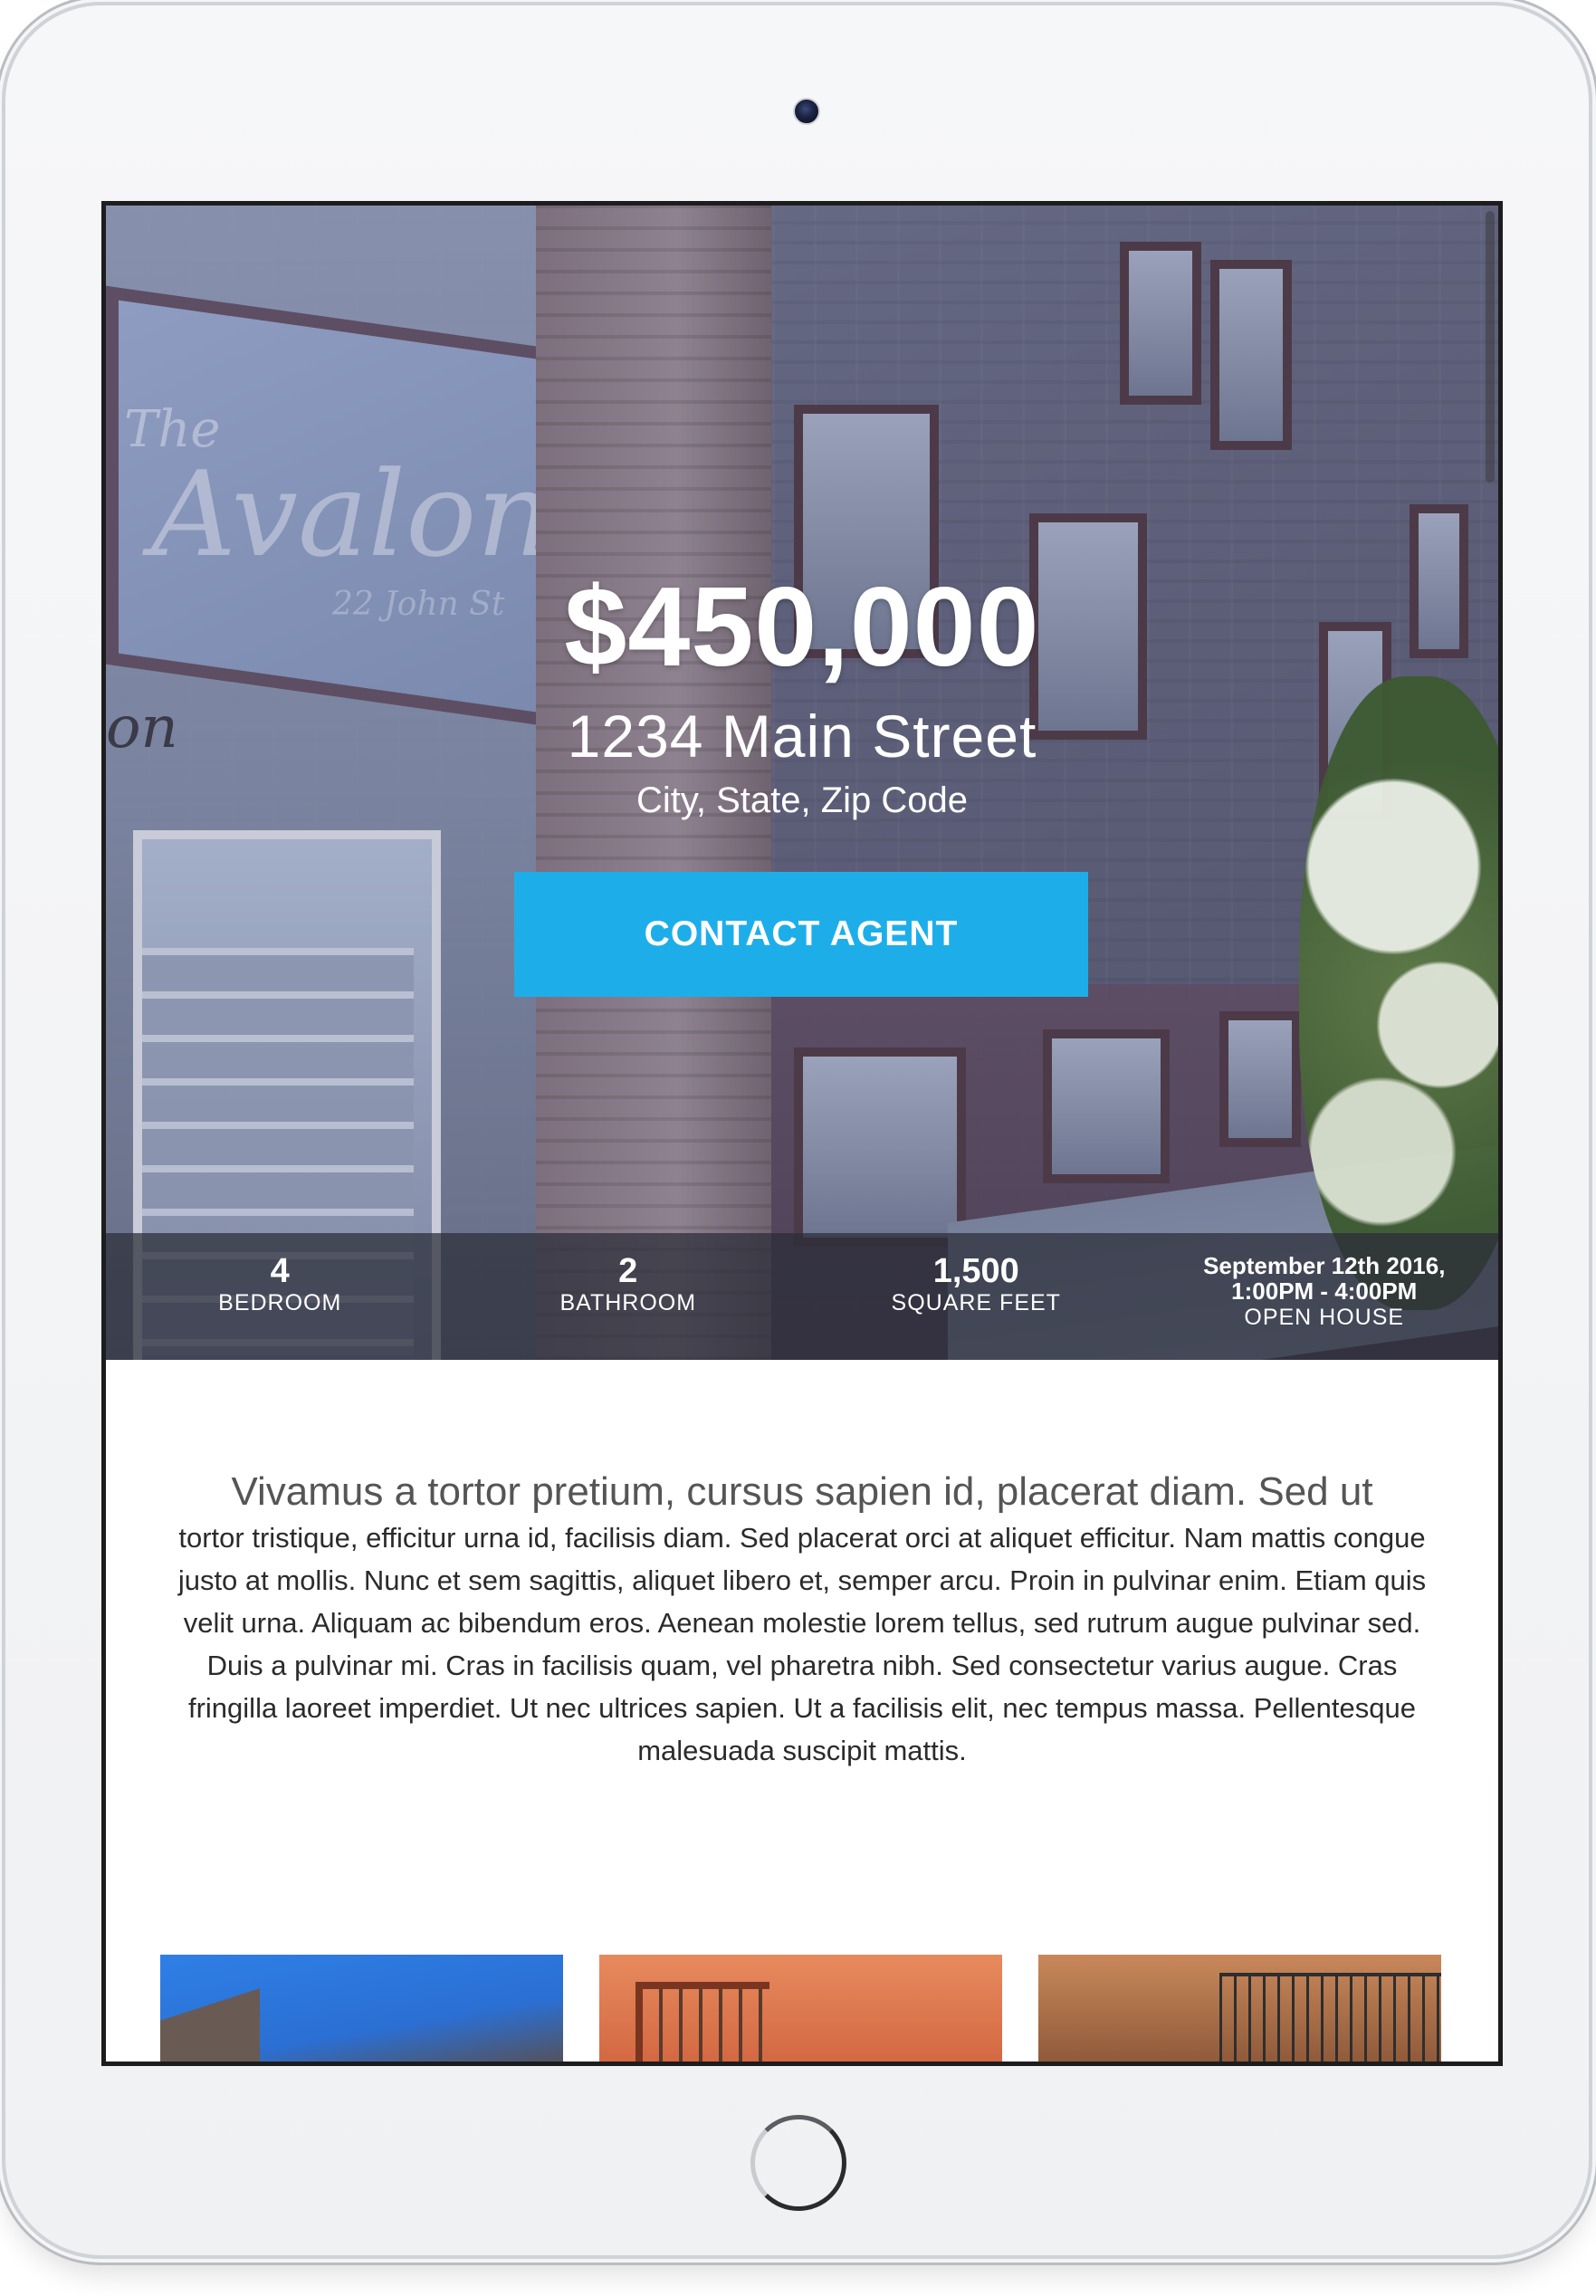 The width and height of the screenshot is (1596, 2296). I want to click on contact-agent-button: CONTACT AGENT, so click(801, 935).